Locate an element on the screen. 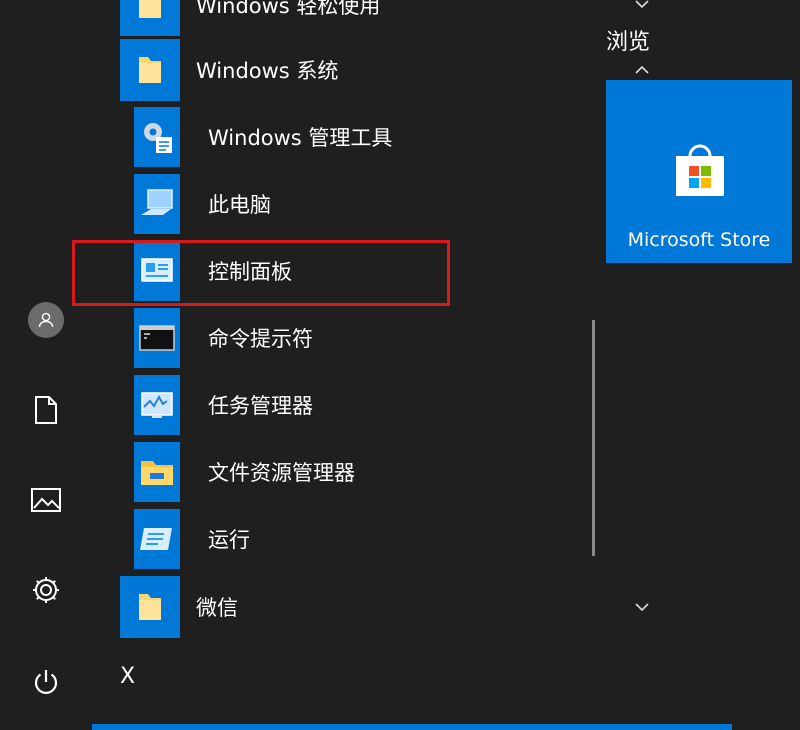 The height and width of the screenshot is (730, 800). user-icon is located at coordinates (46, 320).